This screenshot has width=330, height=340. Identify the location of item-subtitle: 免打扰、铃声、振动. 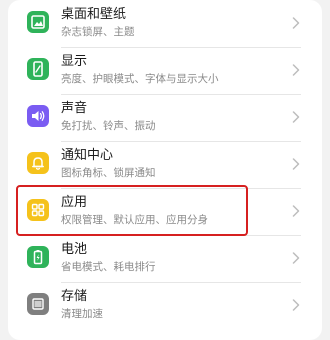
(108, 126).